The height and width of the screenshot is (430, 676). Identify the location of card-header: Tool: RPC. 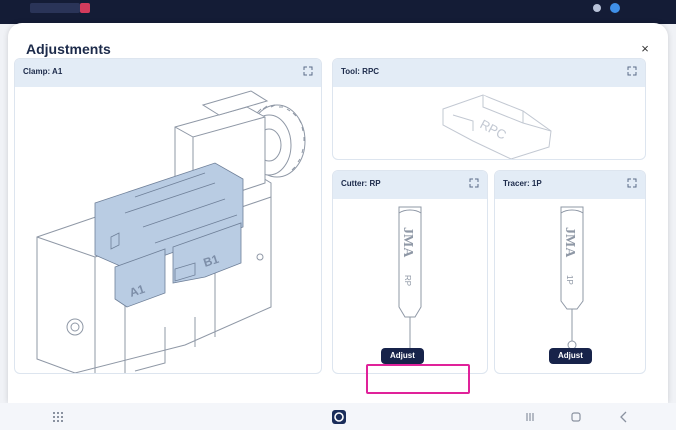
(489, 73).